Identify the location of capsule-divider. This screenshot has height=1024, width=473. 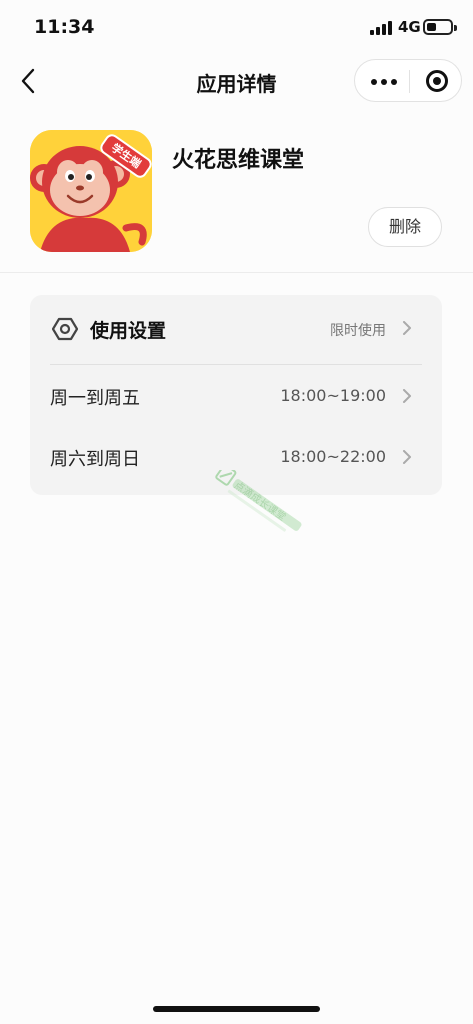
(409, 81).